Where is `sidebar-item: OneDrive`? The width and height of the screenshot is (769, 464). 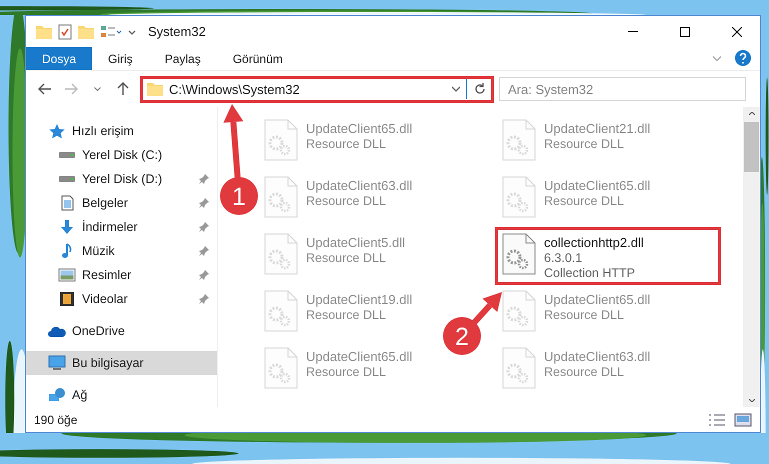
sidebar-item: OneDrive is located at coordinates (121, 331).